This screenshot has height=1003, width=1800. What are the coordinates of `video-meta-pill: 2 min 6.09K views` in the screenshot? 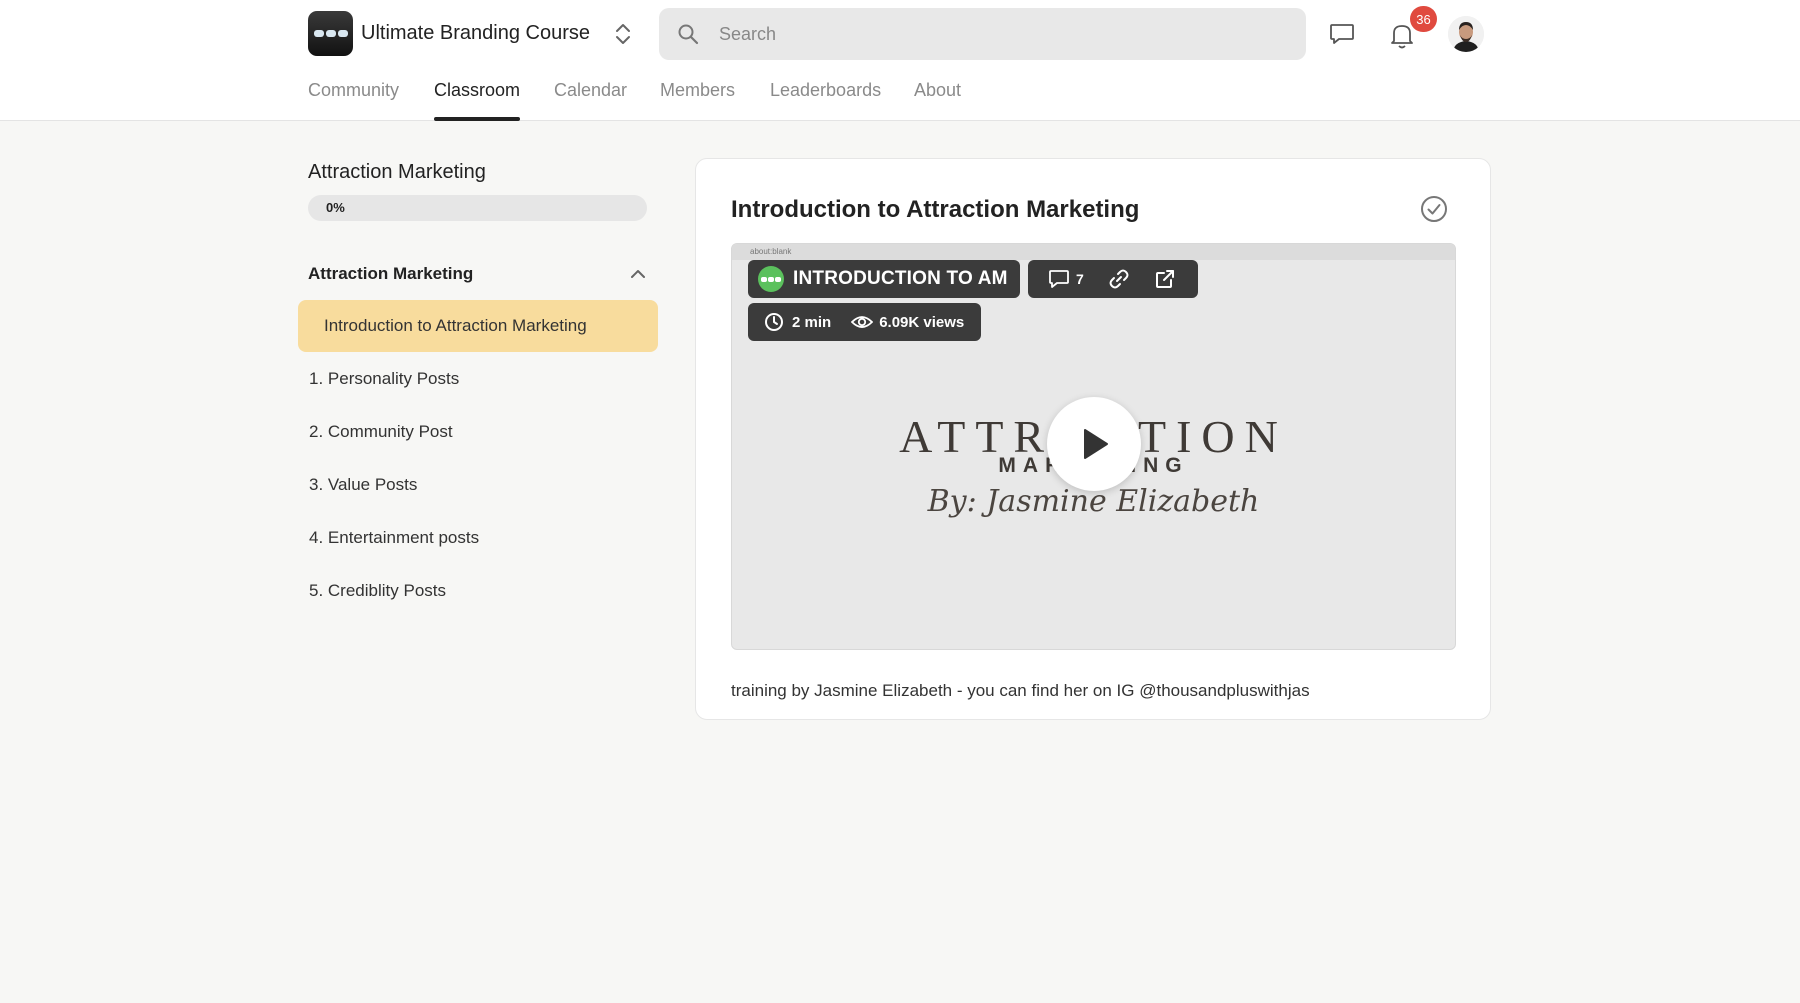 It's located at (864, 322).